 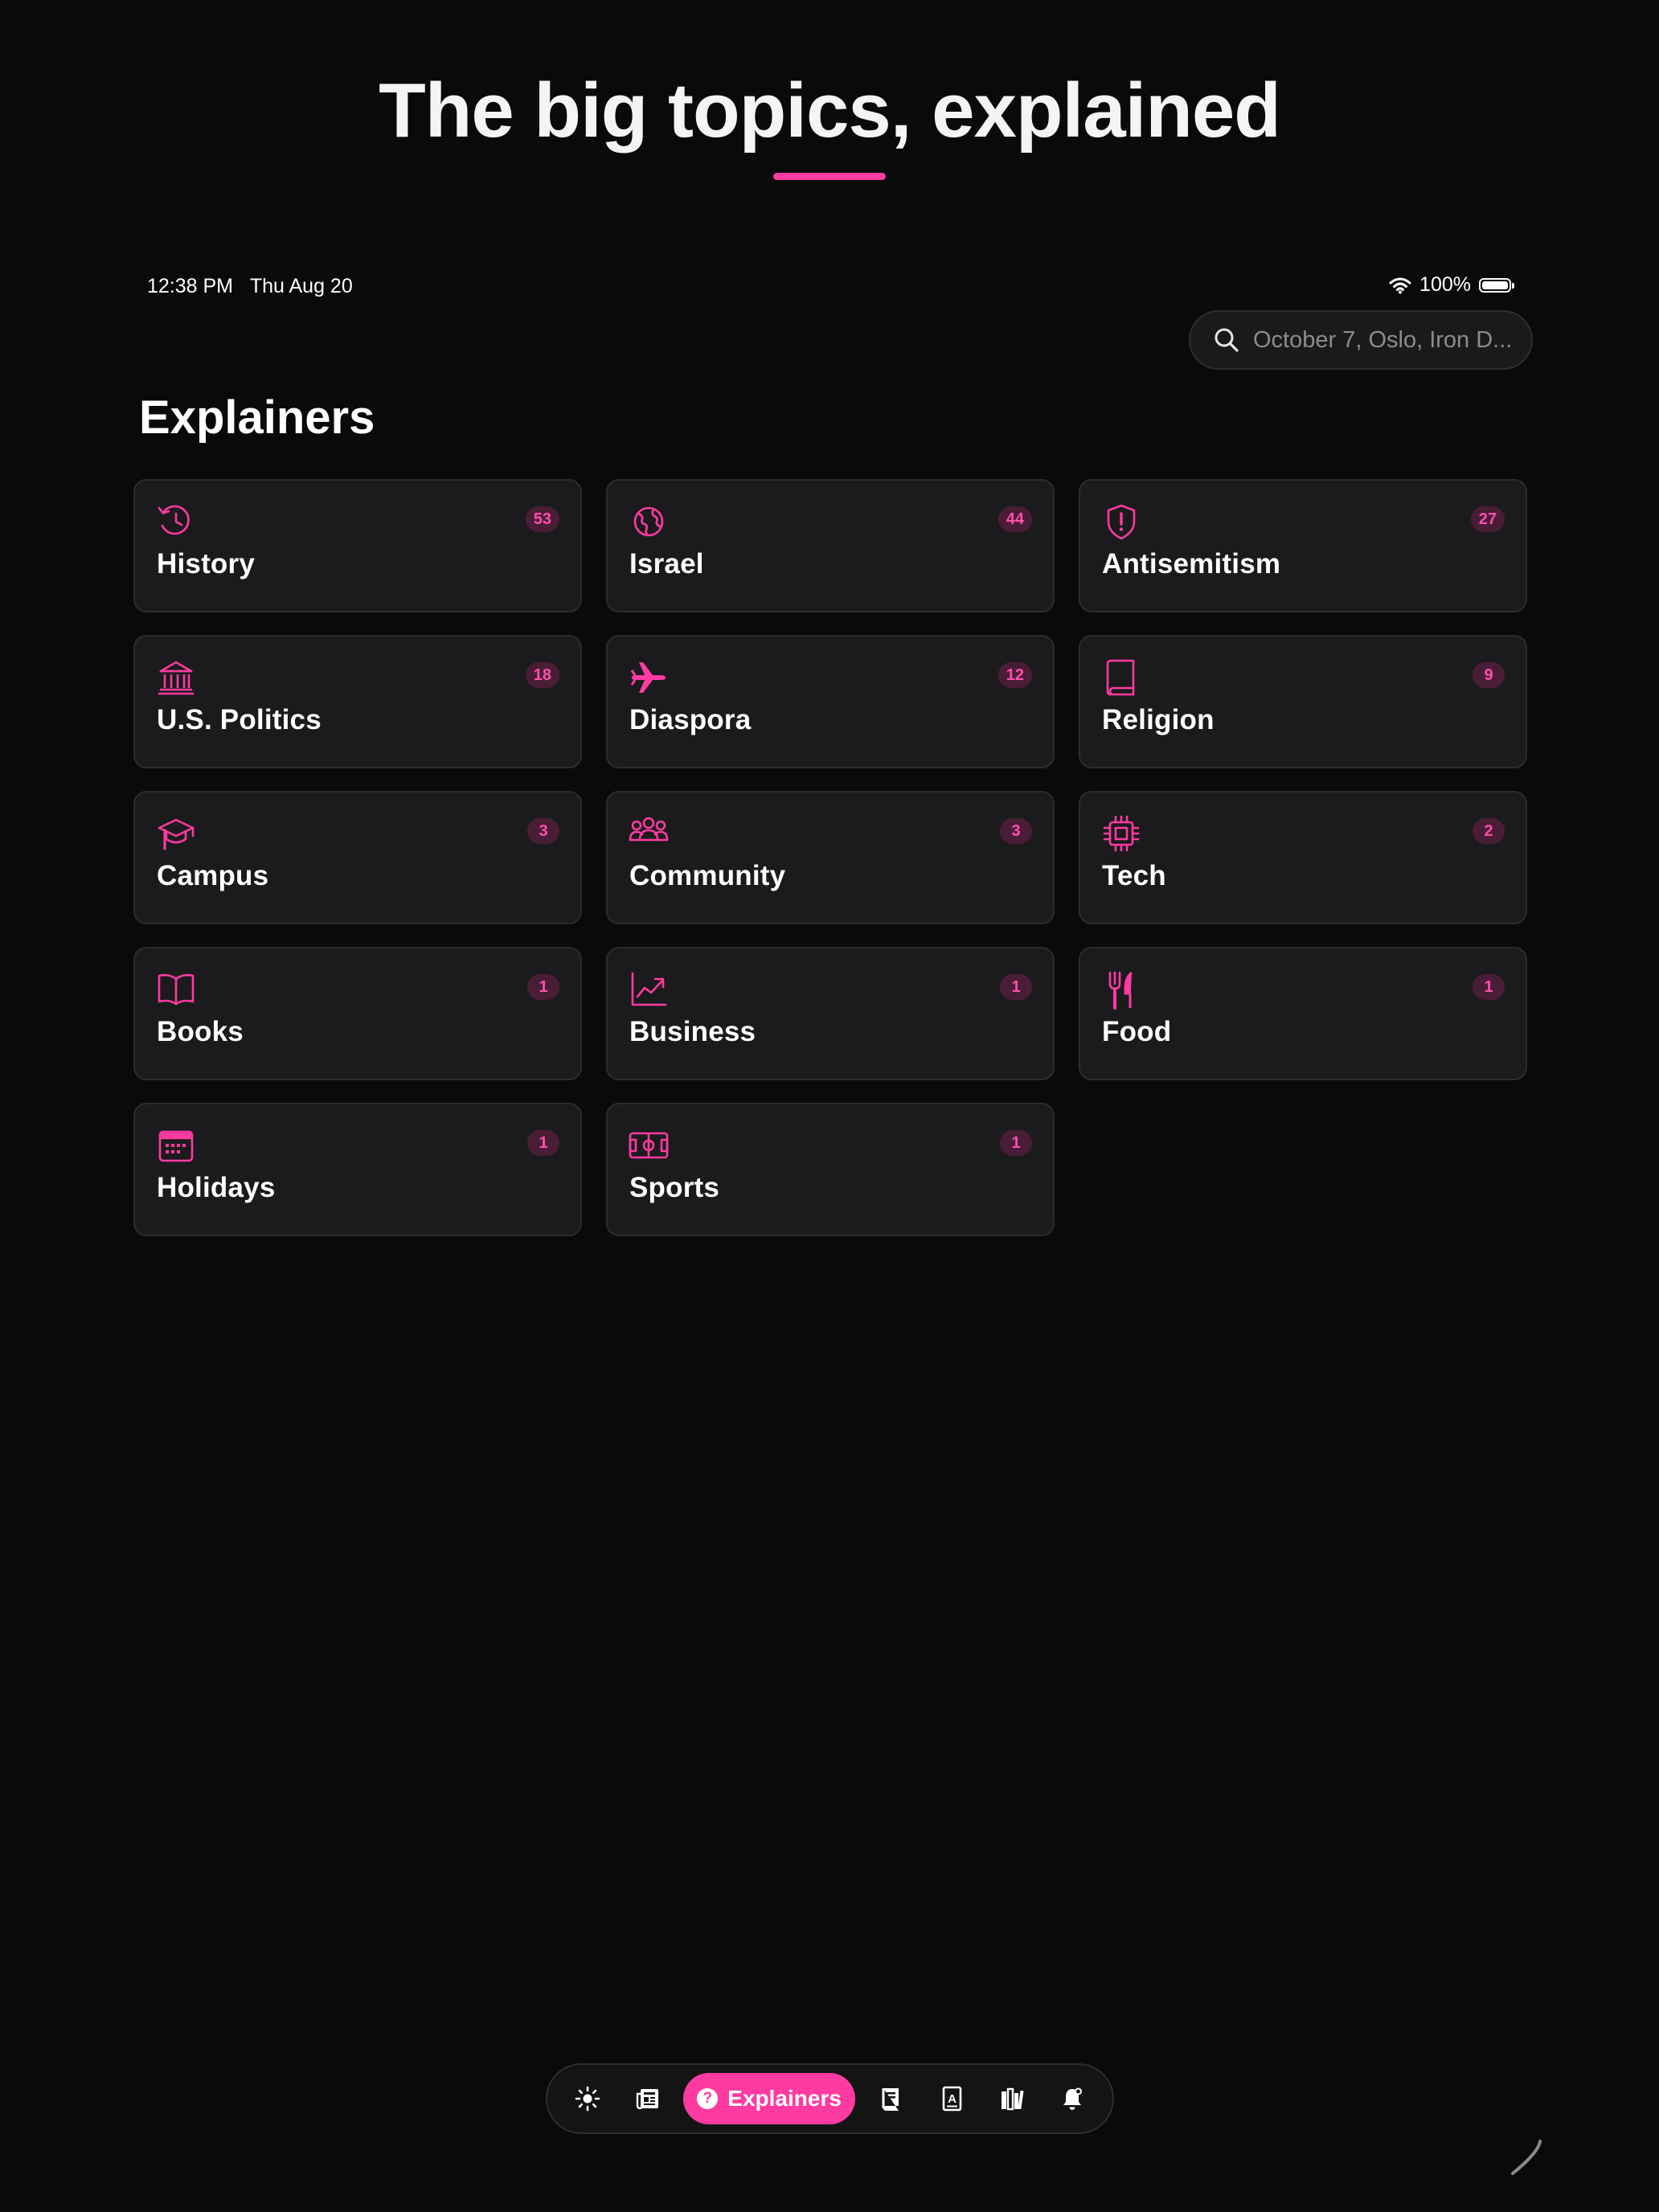 I want to click on topic-card-u-s-politics: U.S. Politics 18, so click(x=357, y=701).